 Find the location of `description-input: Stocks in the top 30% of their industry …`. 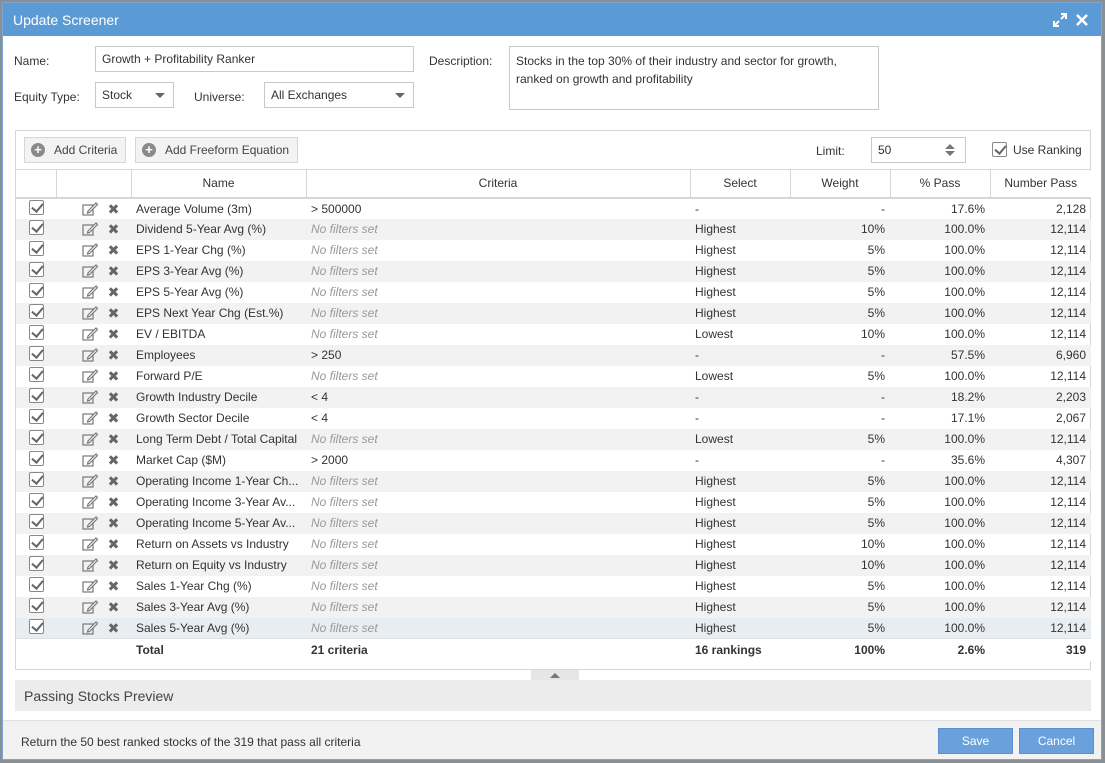

description-input: Stocks in the top 30% of their industry … is located at coordinates (694, 78).